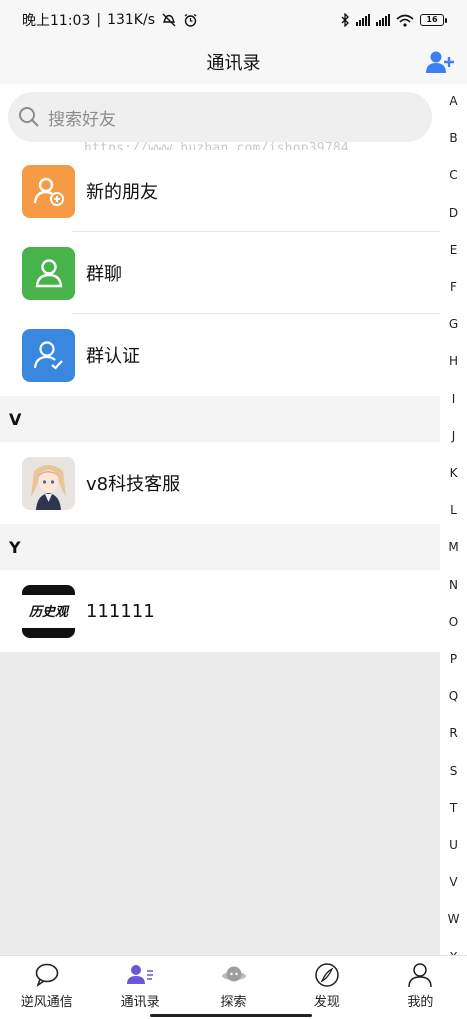 This screenshot has height=1019, width=467. What do you see at coordinates (46, 987) in the screenshot?
I see `tab-messages: 逆风通信` at bounding box center [46, 987].